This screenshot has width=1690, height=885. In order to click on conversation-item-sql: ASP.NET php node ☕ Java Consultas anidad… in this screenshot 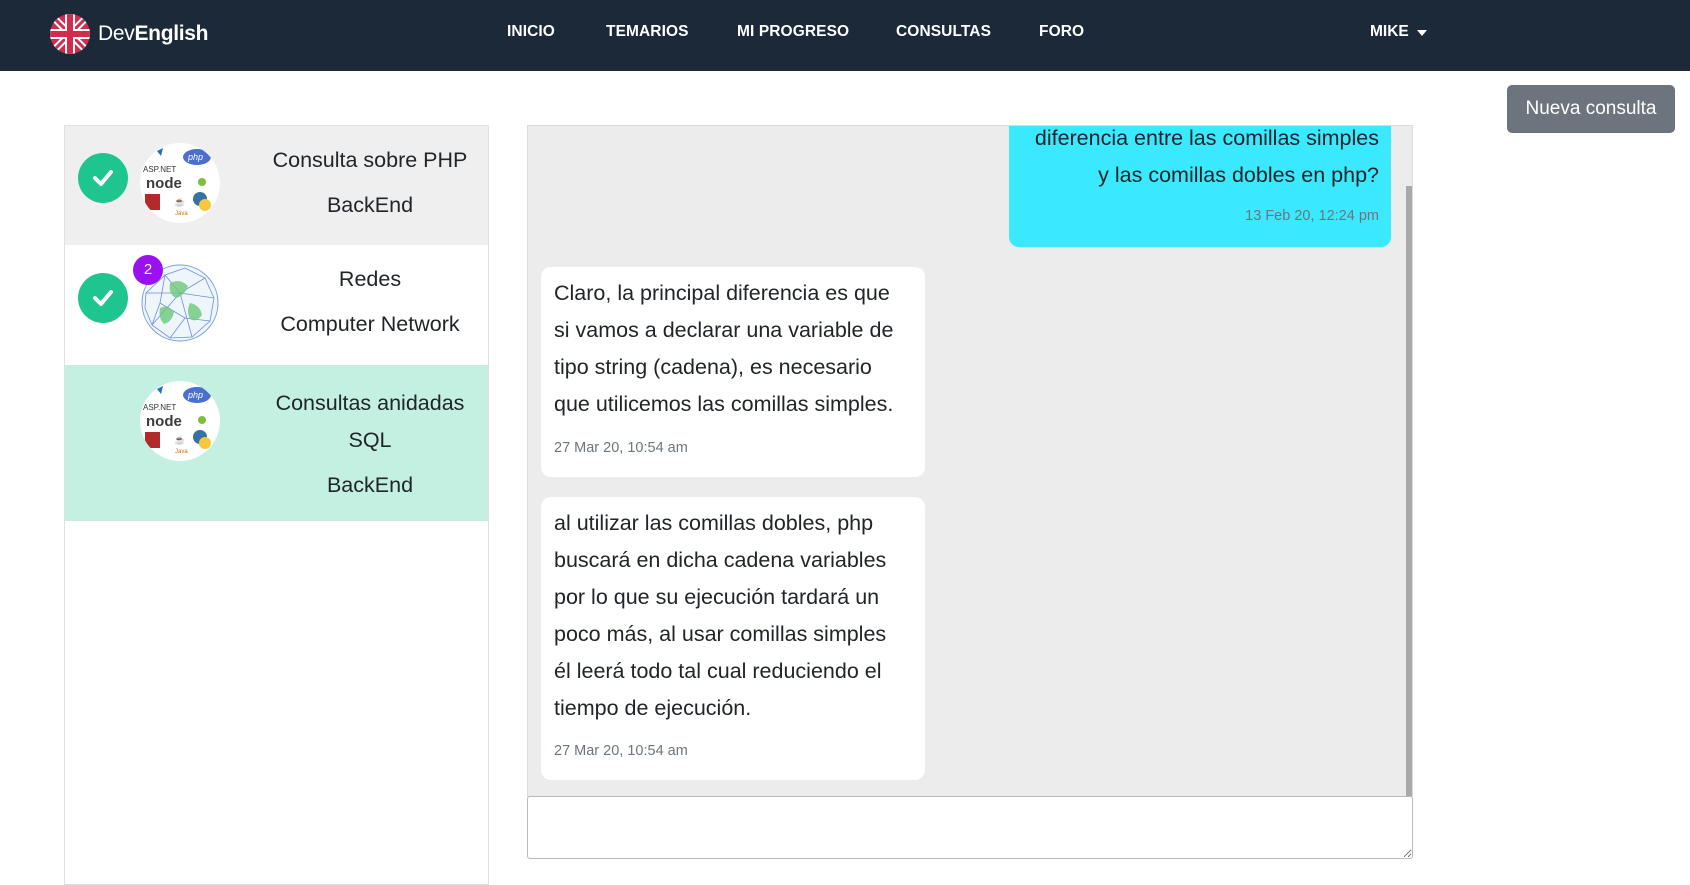, I will do `click(276, 443)`.